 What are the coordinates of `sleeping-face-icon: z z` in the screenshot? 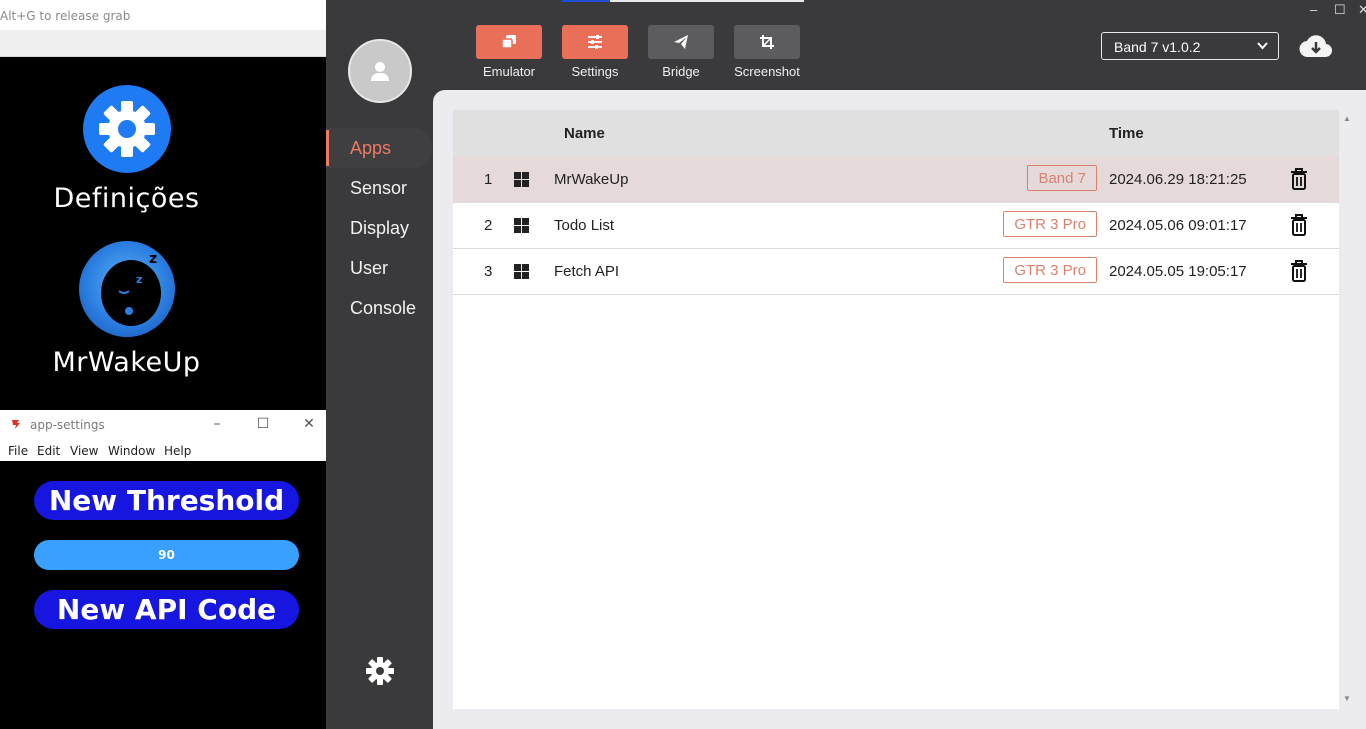 It's located at (126, 289).